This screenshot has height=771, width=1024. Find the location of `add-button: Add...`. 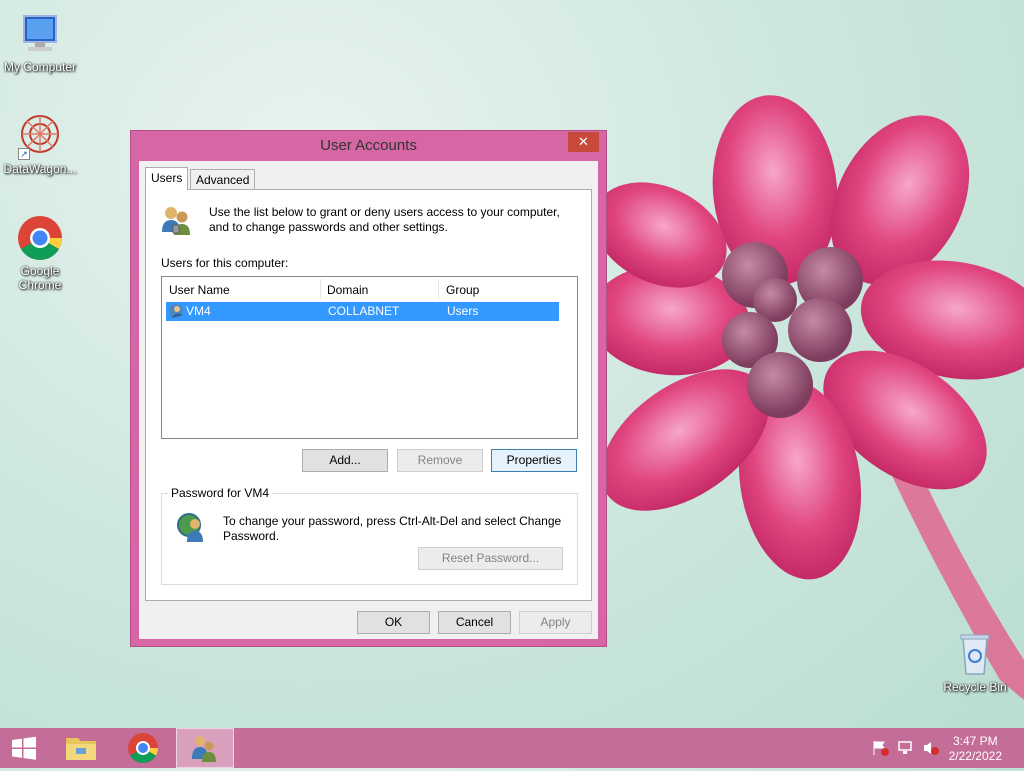

add-button: Add... is located at coordinates (345, 460).